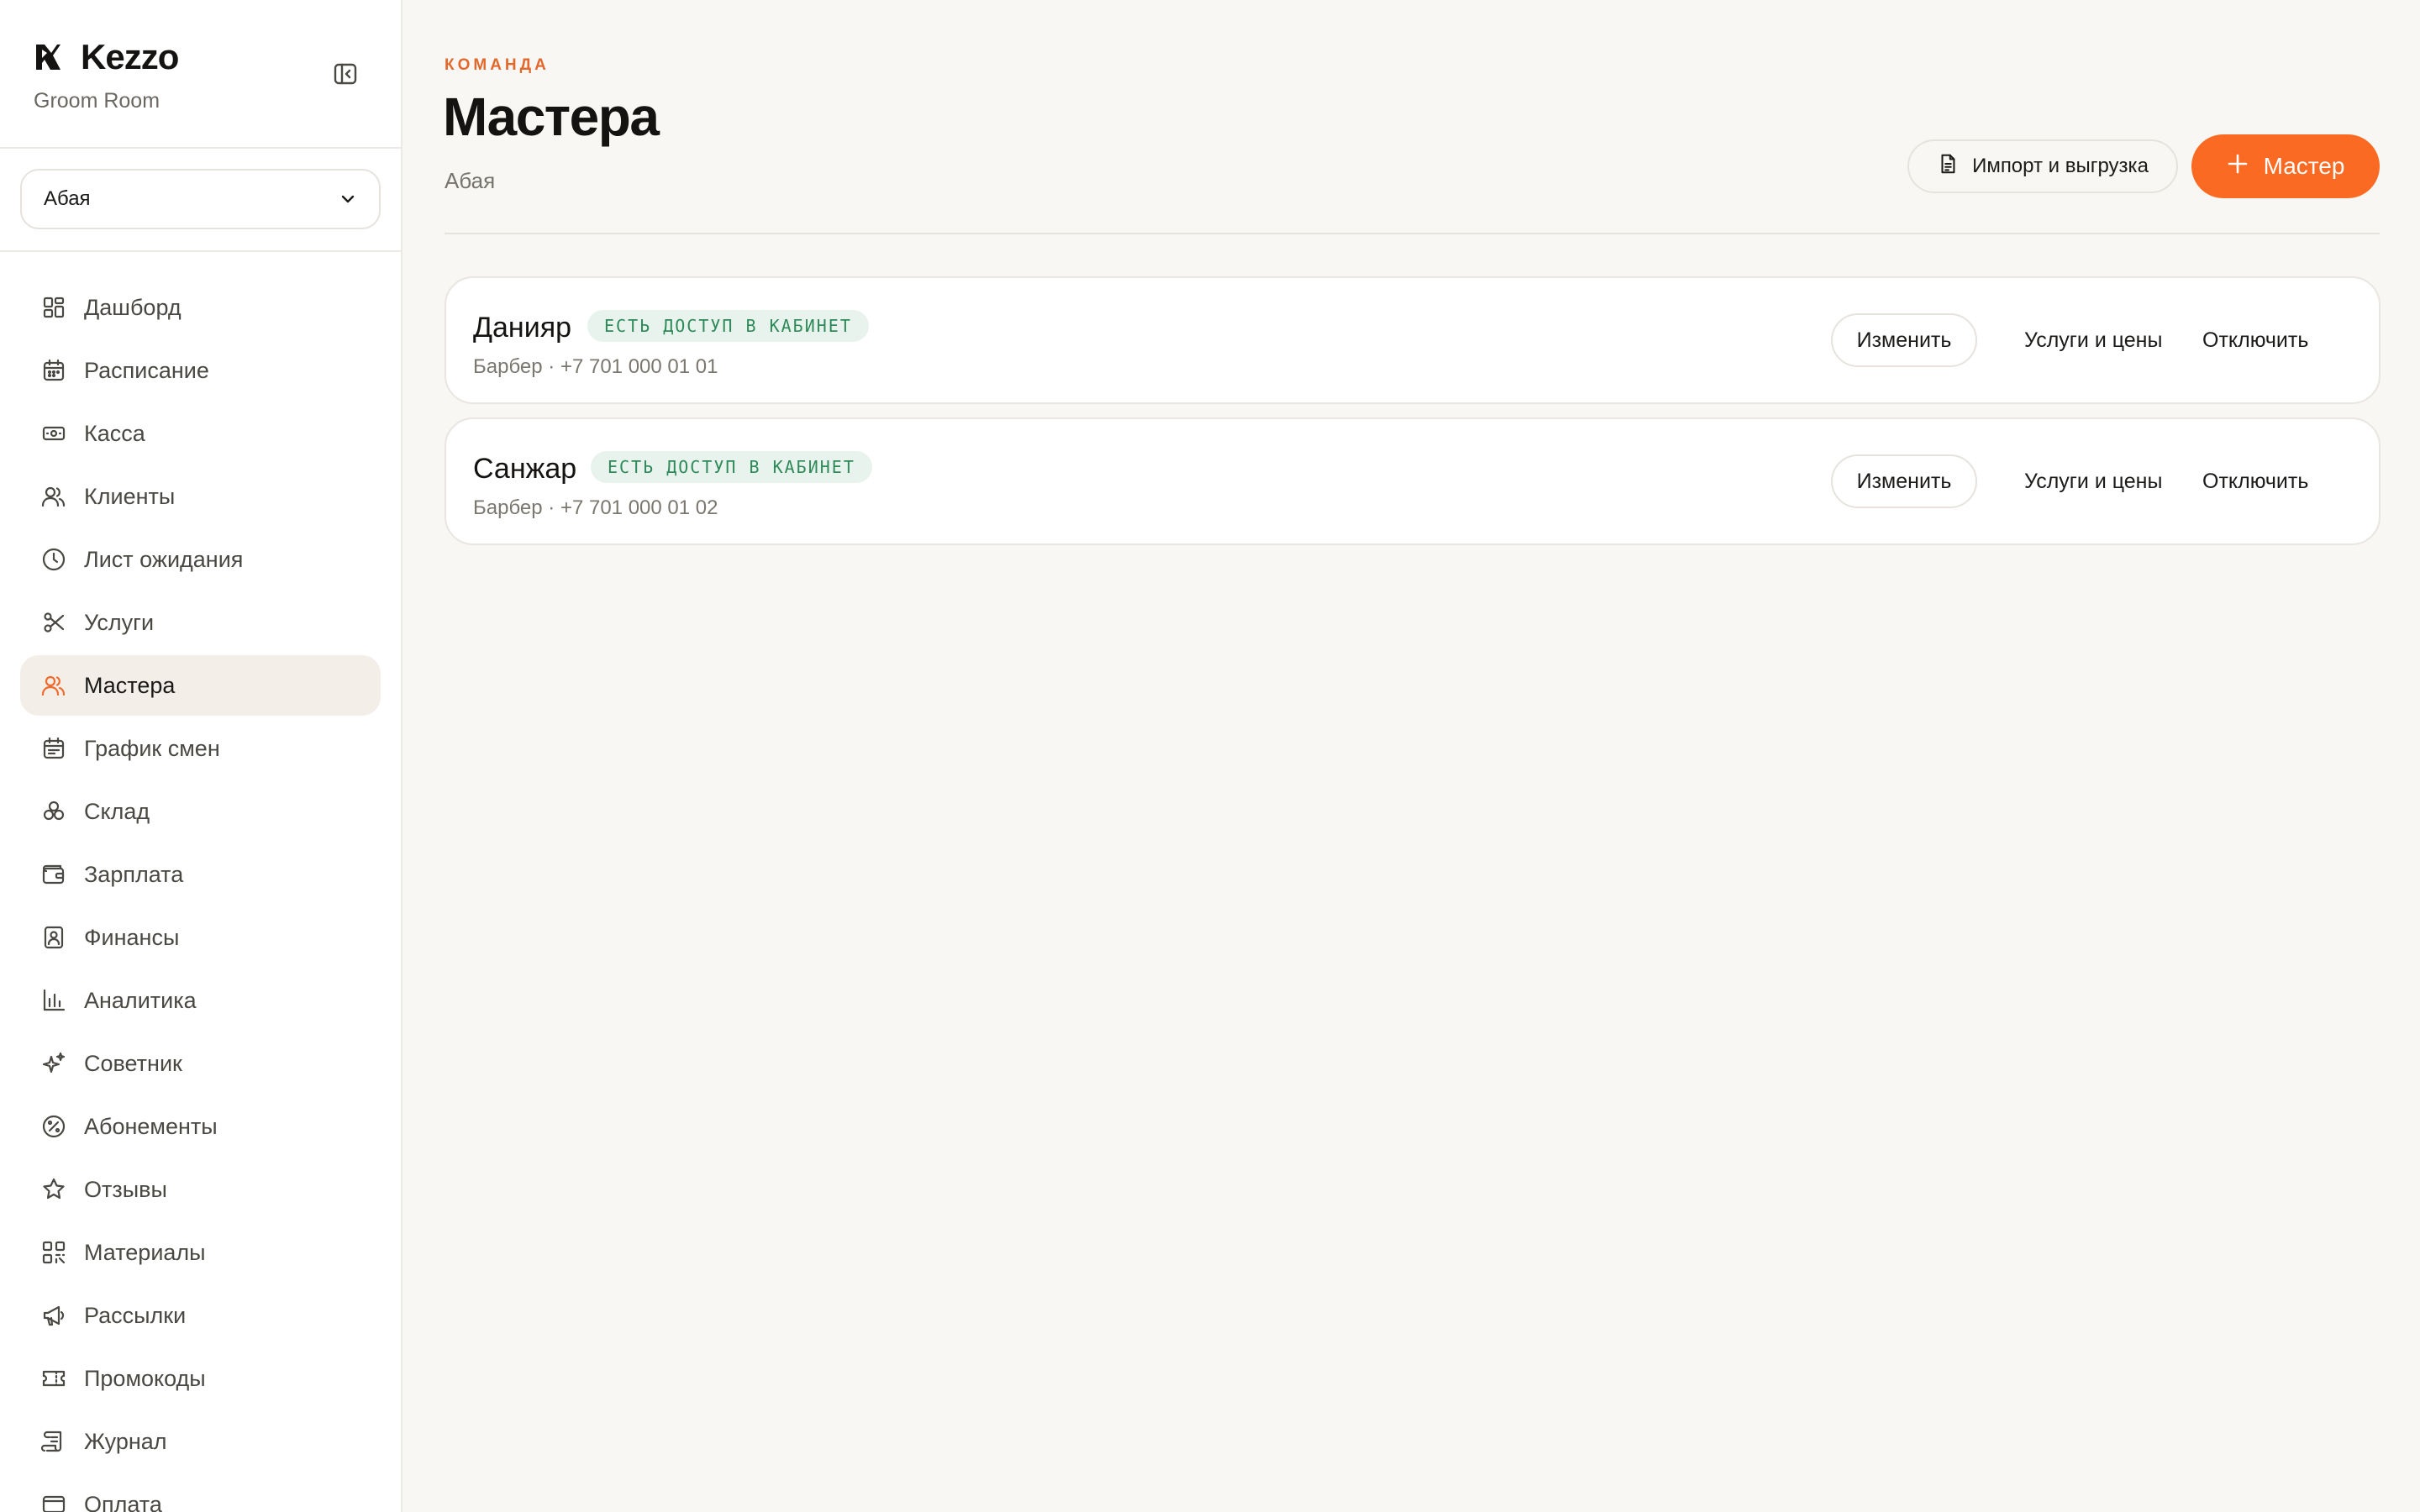 The height and width of the screenshot is (1512, 2420). Describe the element at coordinates (53, 433) in the screenshot. I see `cash-icon` at that location.